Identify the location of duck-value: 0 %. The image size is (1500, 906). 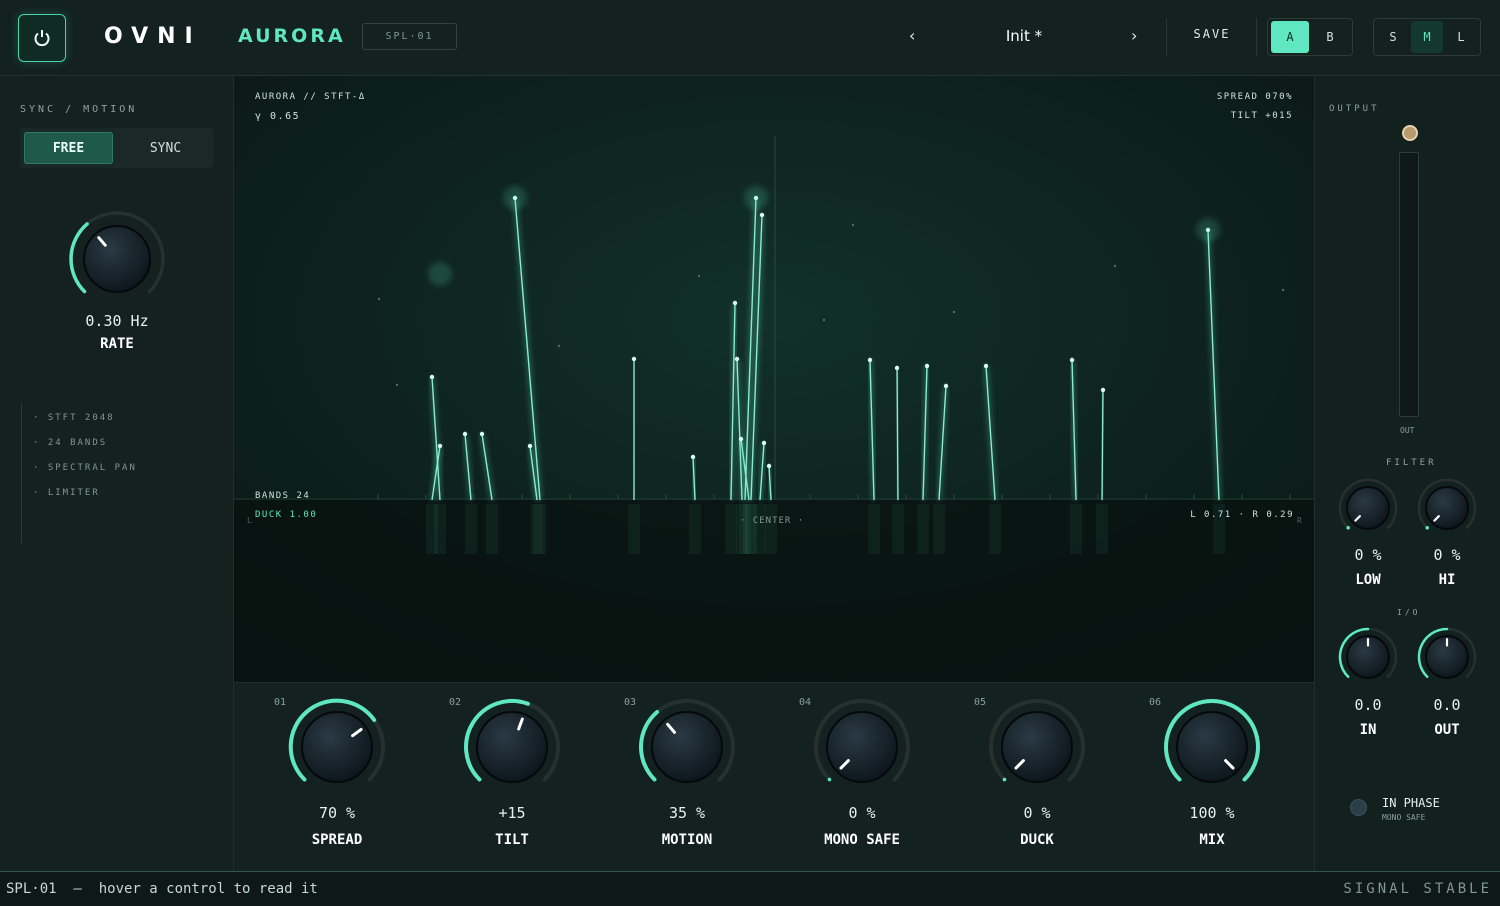
(1037, 813).